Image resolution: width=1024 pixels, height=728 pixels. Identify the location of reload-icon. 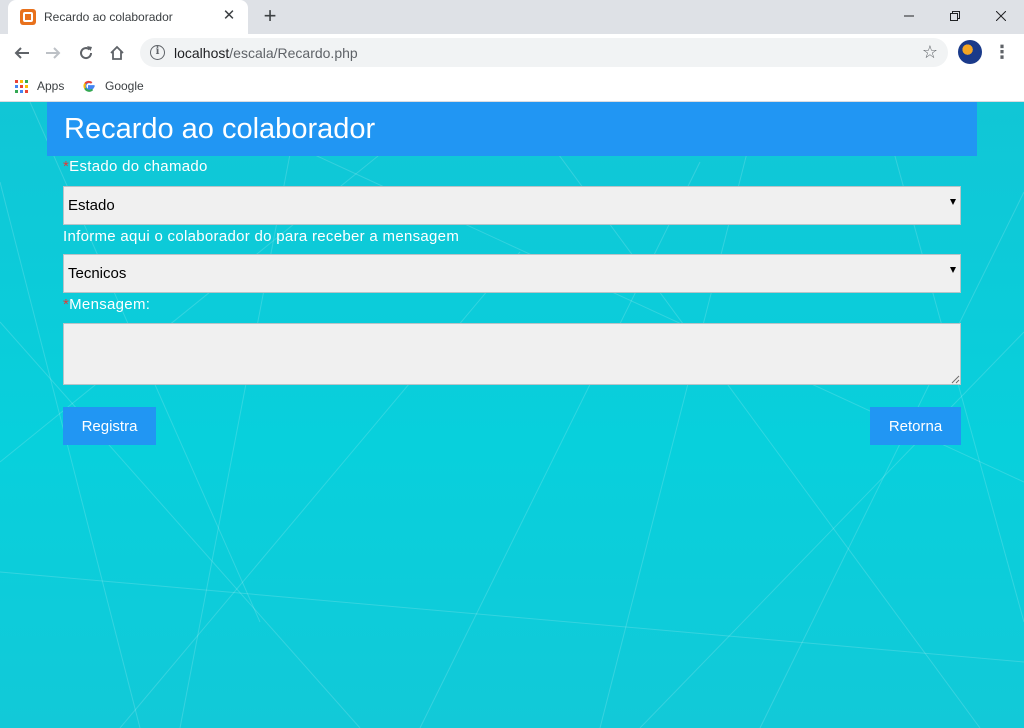
(86, 53).